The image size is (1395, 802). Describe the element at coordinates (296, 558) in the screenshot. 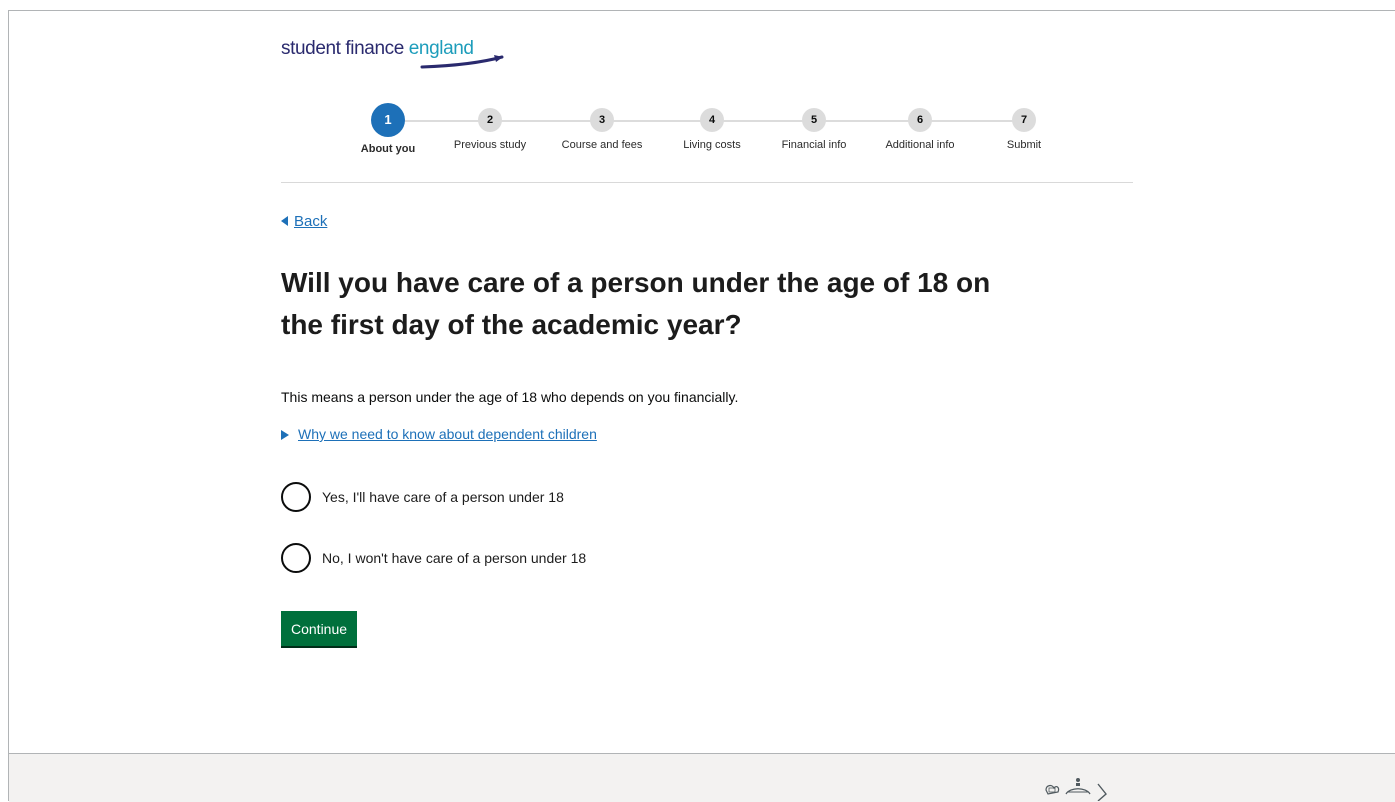

I see `radio-button-no` at that location.